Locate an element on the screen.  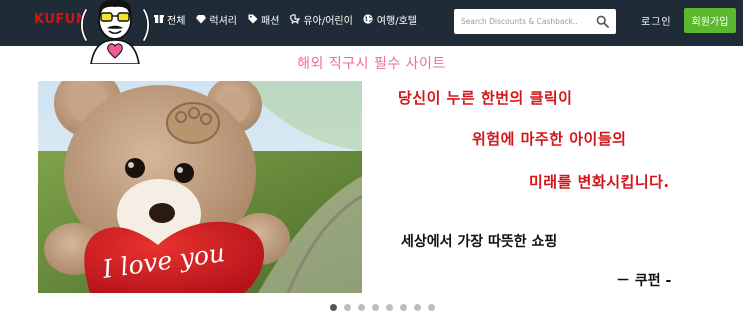
nav-item-luxury: 럭셔리 is located at coordinates (216, 19).